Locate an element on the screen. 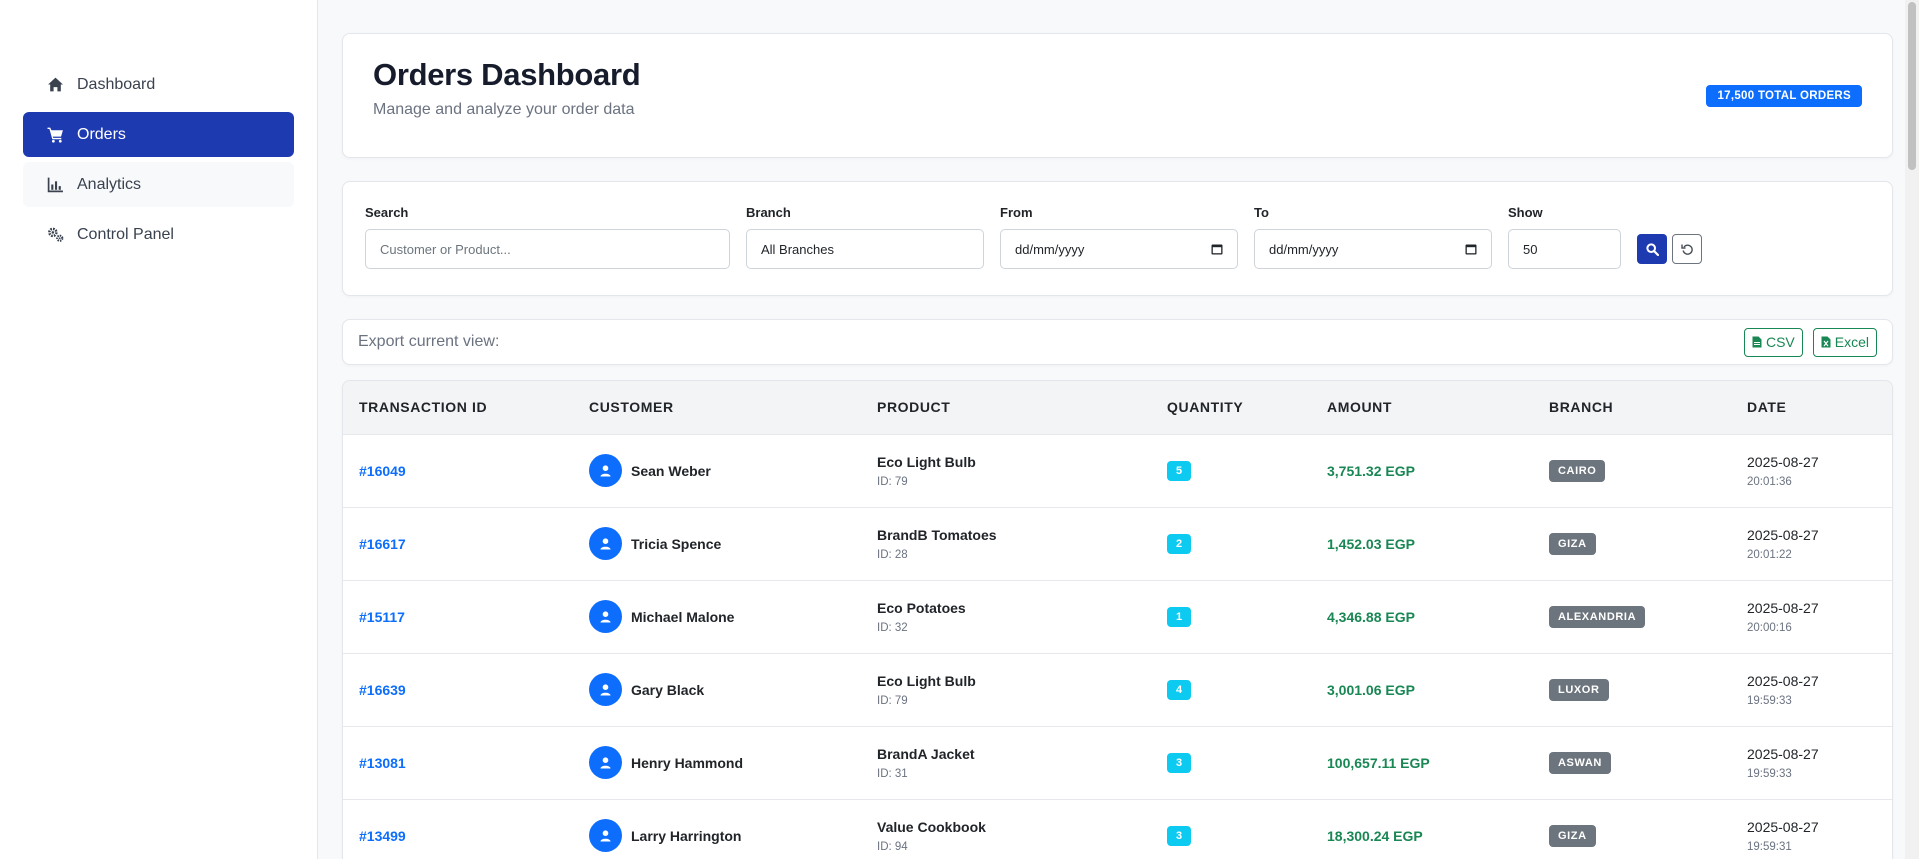  branch-cell: CAIRO is located at coordinates (1632, 470).